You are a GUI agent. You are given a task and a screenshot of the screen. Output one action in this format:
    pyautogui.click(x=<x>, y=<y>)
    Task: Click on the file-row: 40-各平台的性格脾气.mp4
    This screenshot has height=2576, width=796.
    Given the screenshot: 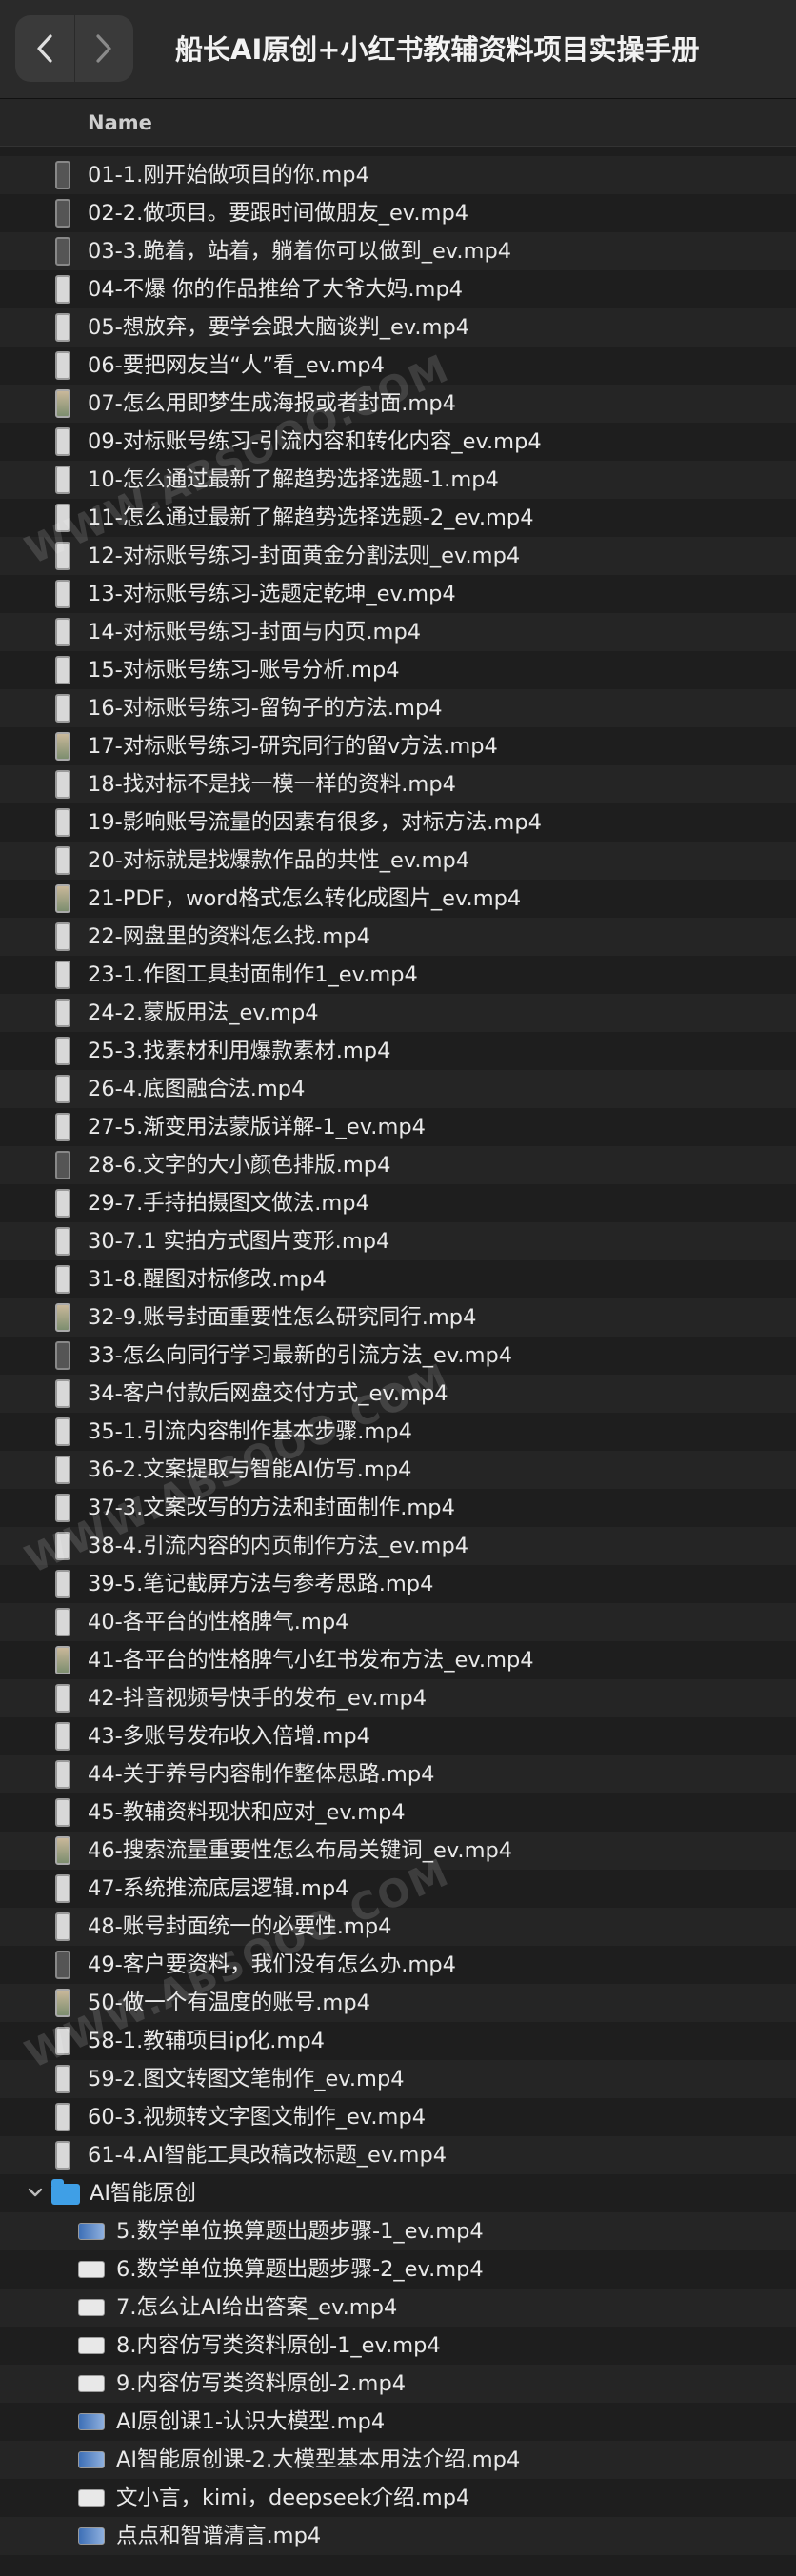 What is the action you would take?
    pyautogui.click(x=398, y=1622)
    